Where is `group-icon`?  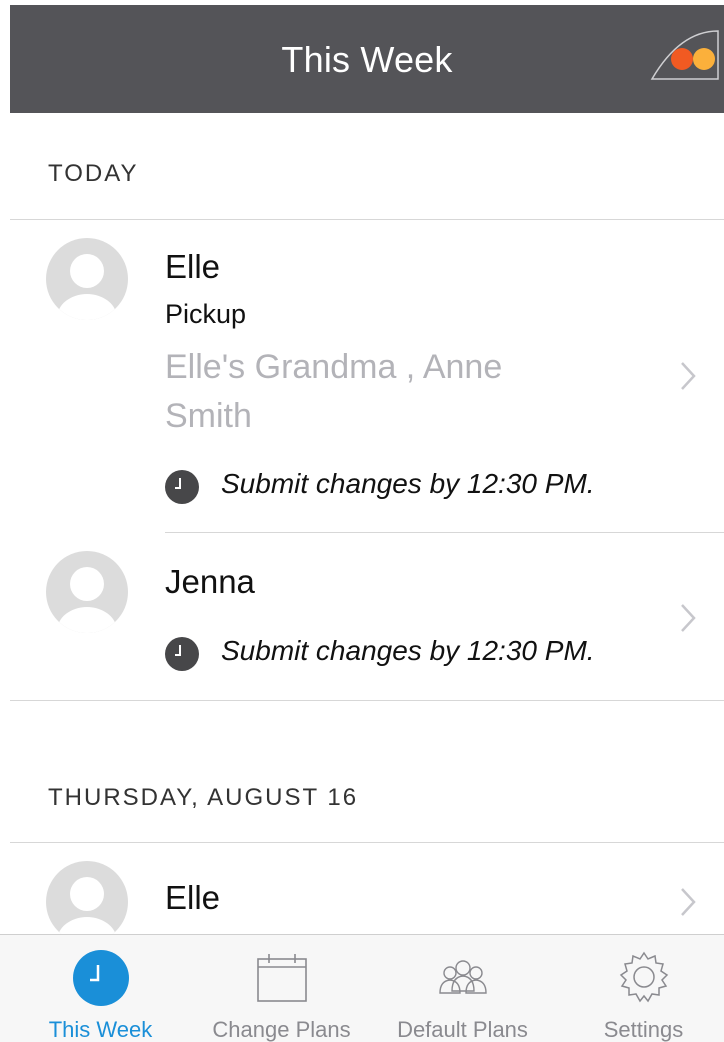 group-icon is located at coordinates (462, 977).